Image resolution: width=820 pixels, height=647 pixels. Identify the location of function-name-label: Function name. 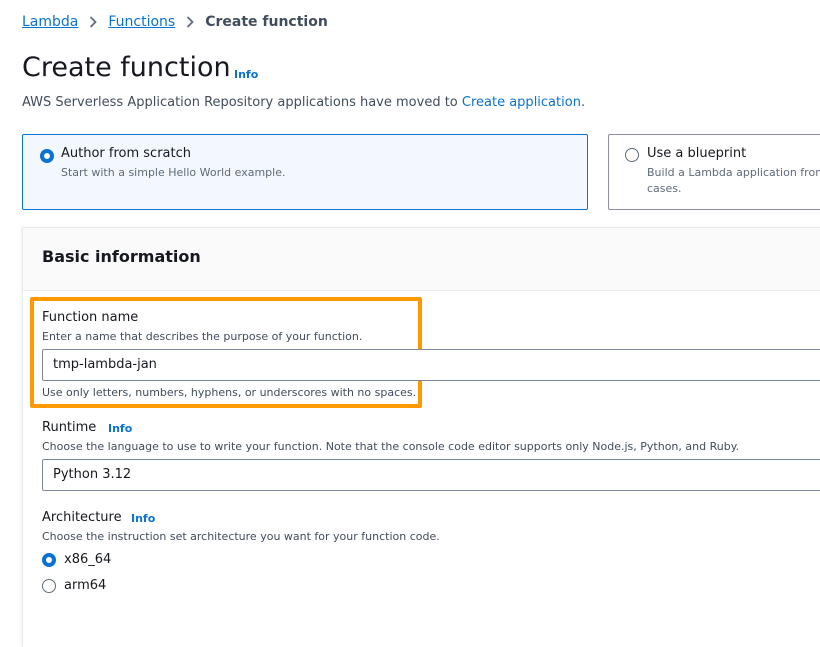
(90, 317).